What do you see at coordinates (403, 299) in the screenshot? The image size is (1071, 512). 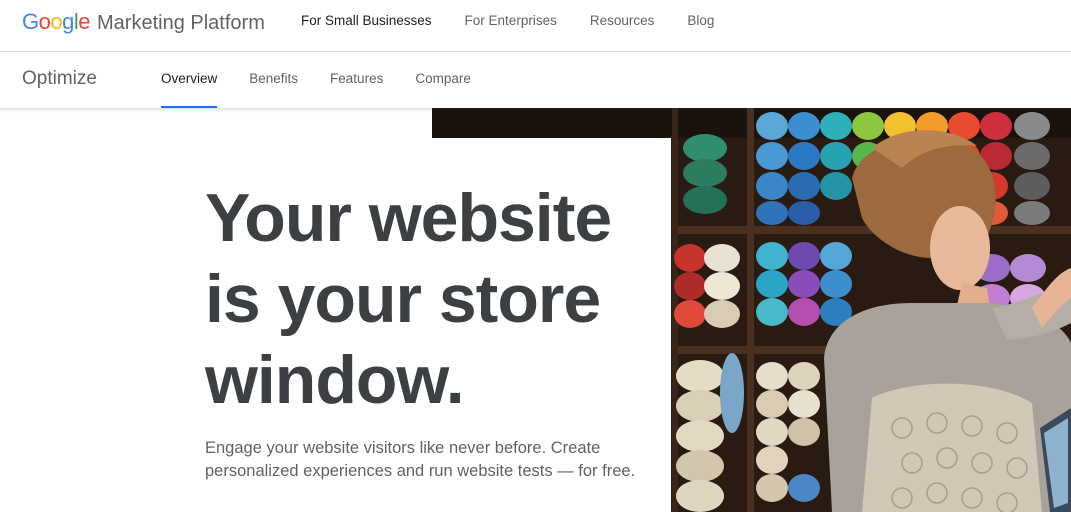 I see `headline-line-2: is your store` at bounding box center [403, 299].